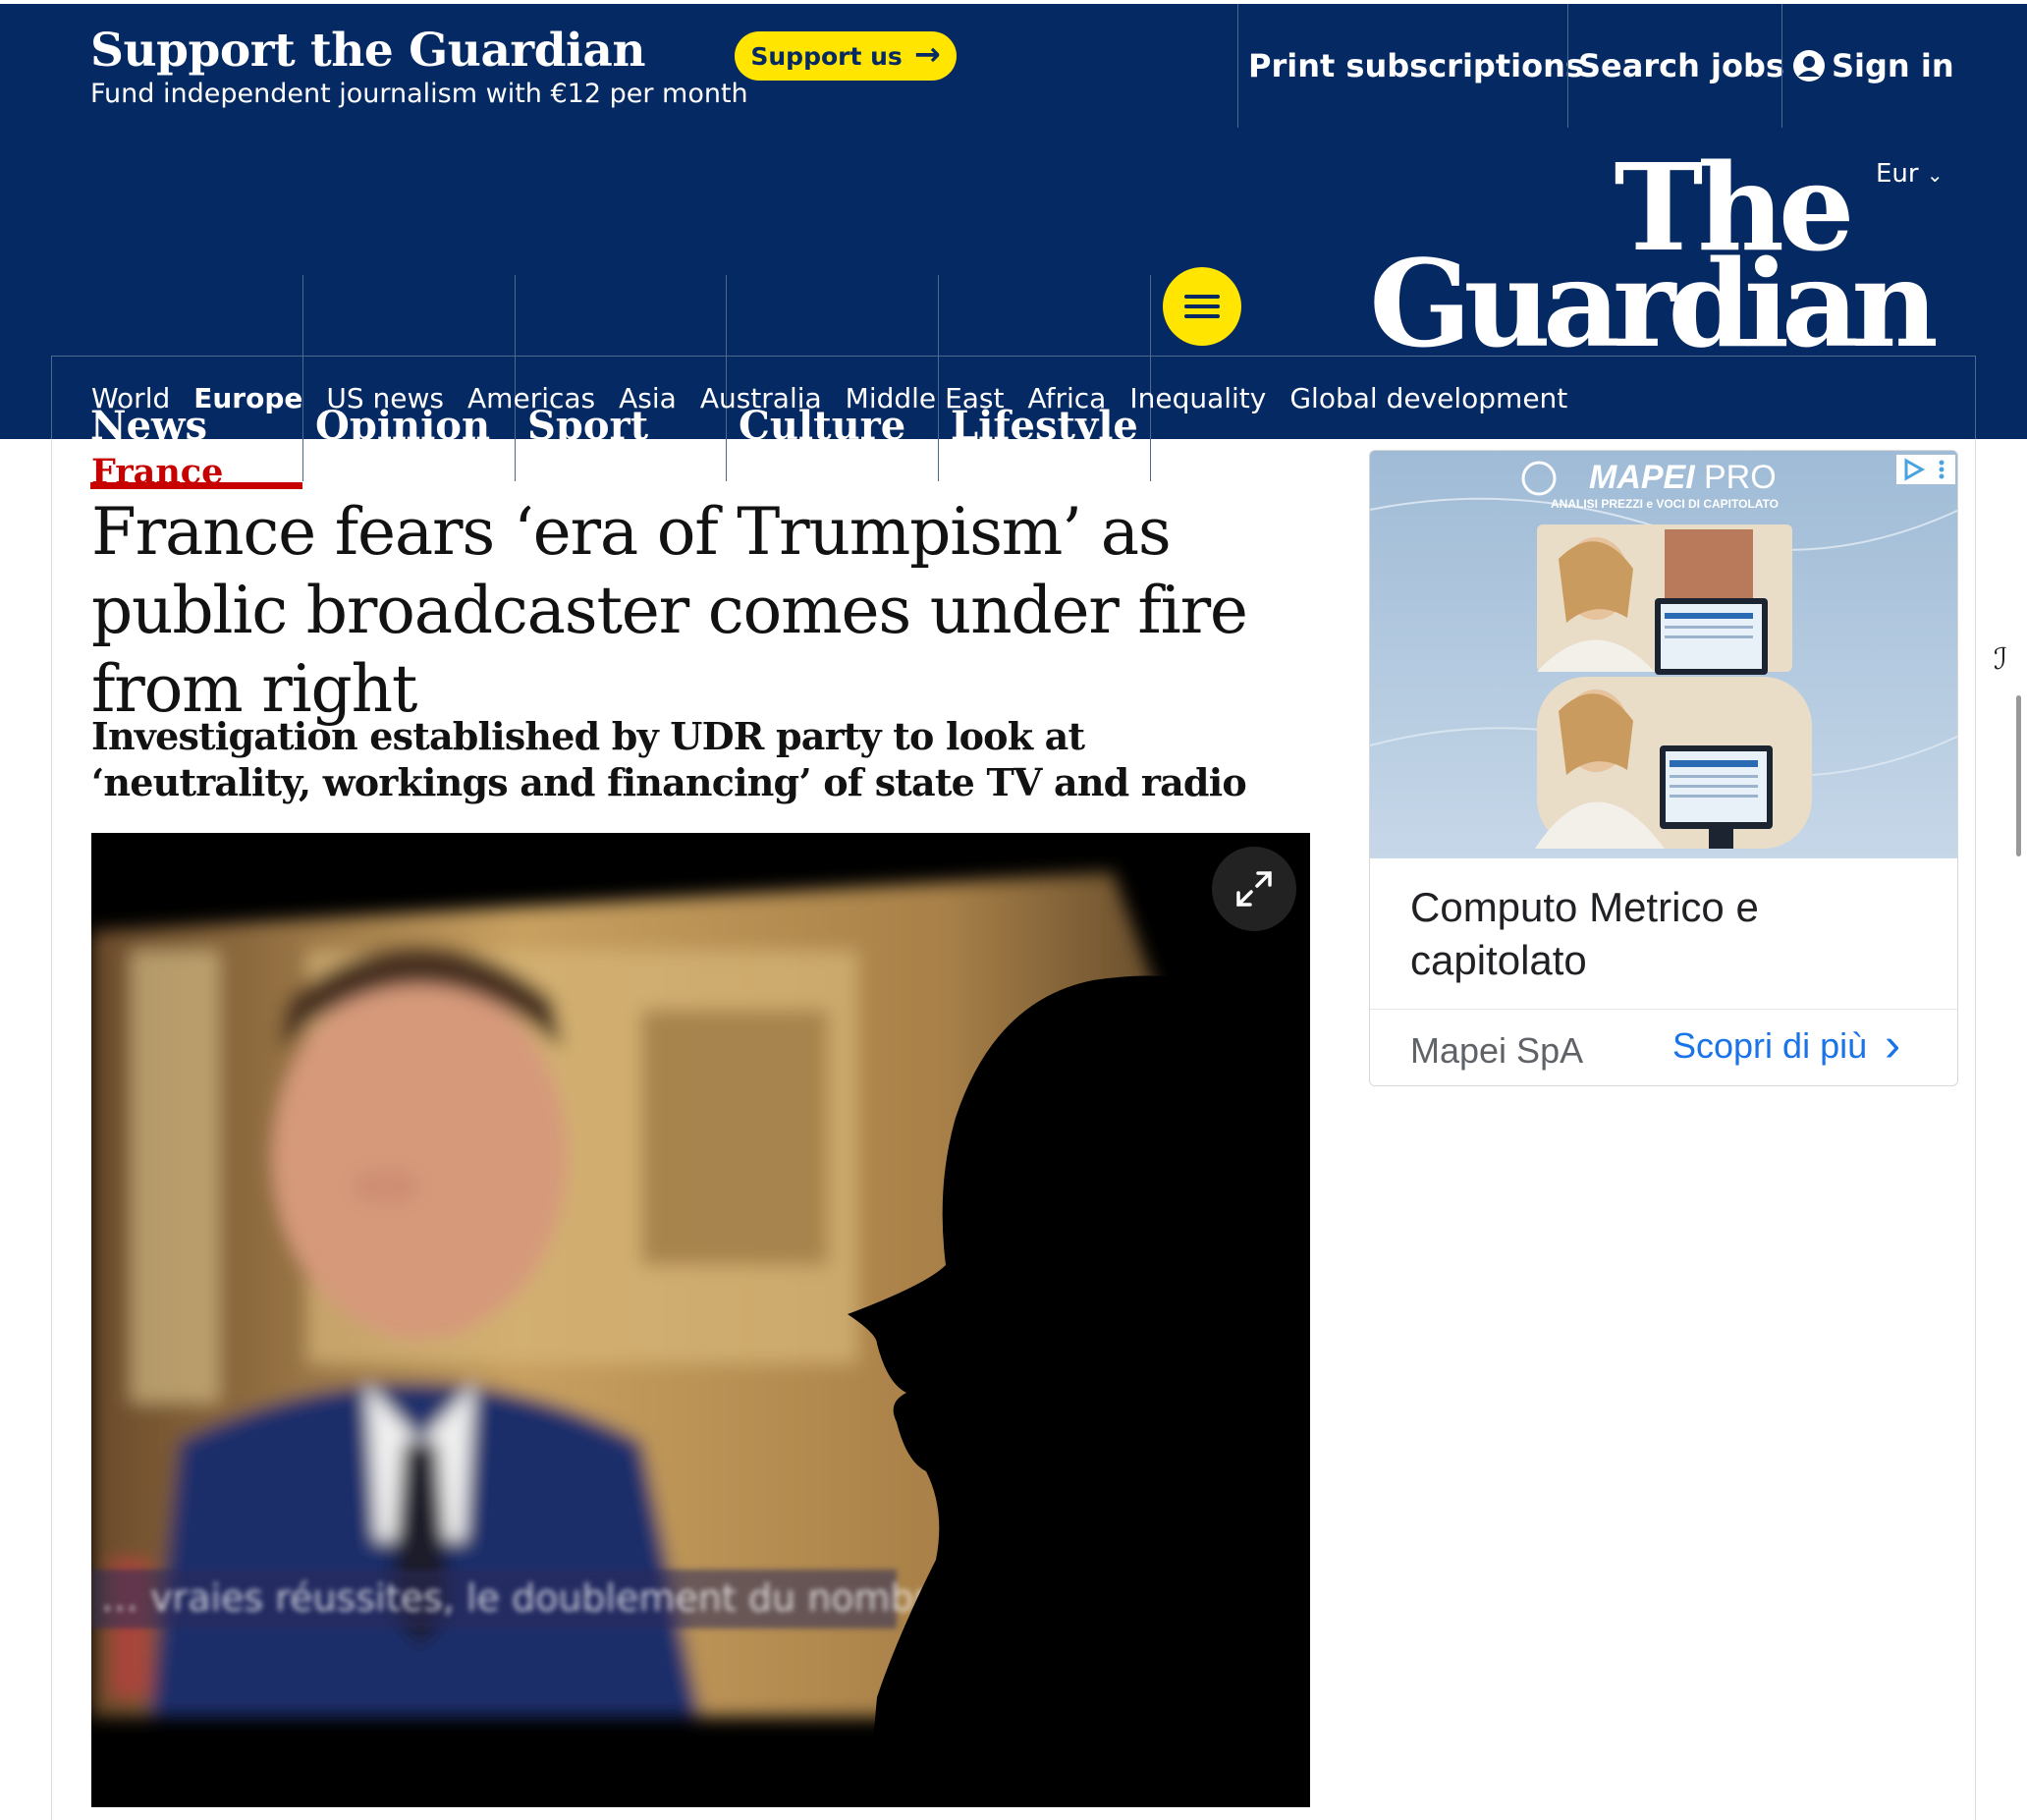 The height and width of the screenshot is (1820, 2027). I want to click on subnav-world: World, so click(130, 398).